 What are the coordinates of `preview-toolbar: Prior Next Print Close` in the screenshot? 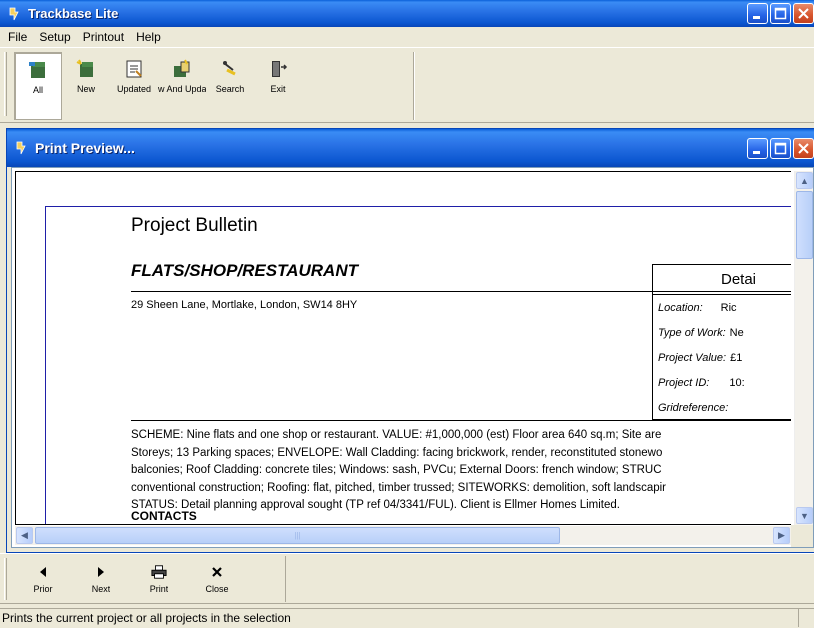 It's located at (407, 578).